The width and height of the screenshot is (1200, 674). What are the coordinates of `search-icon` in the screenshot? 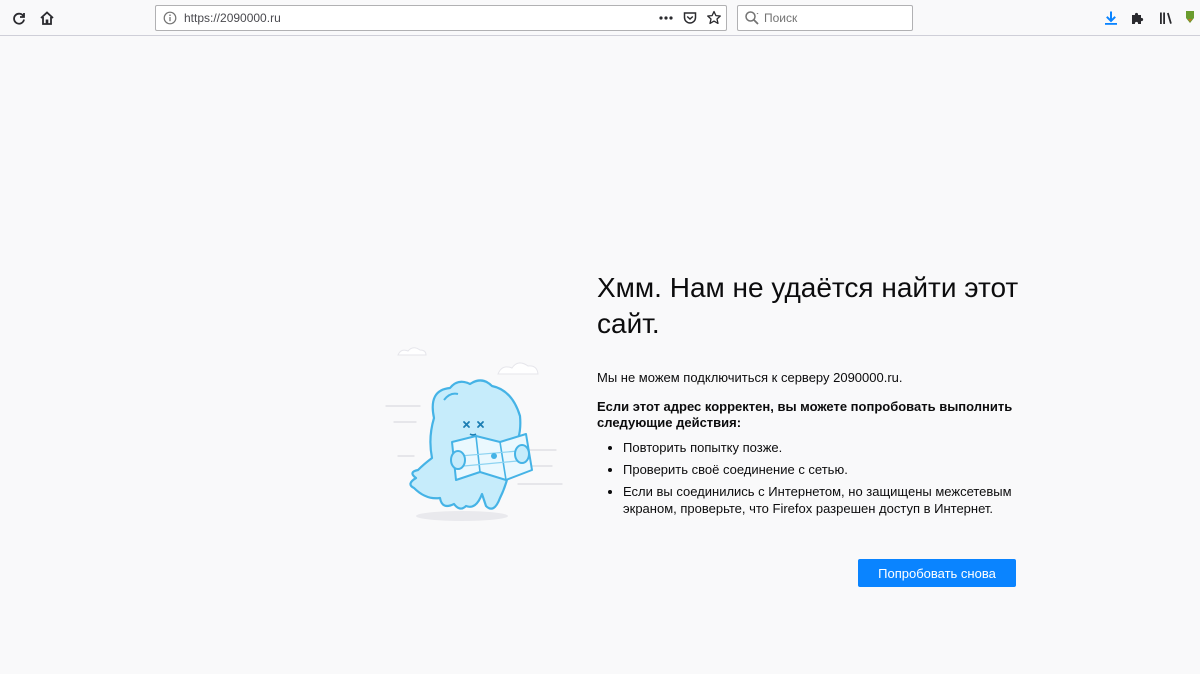 It's located at (752, 18).